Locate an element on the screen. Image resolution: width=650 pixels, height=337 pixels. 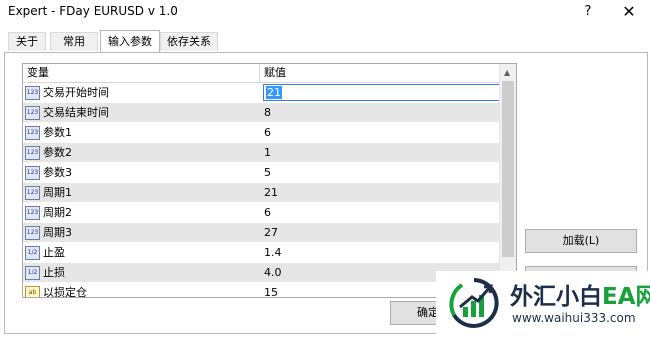
load-button: 加载(L) is located at coordinates (581, 241).